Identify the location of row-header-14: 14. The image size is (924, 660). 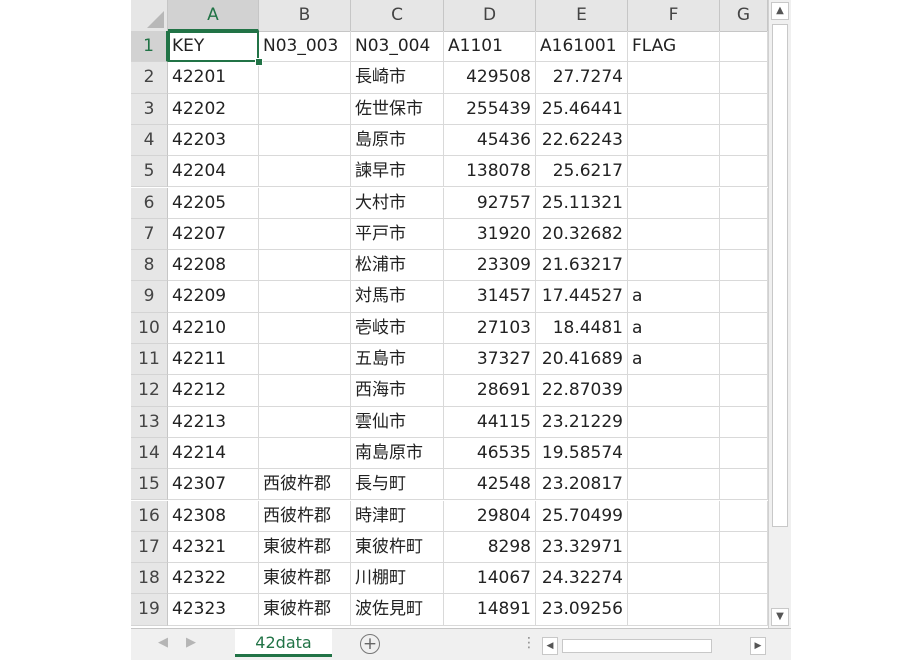
(149, 453).